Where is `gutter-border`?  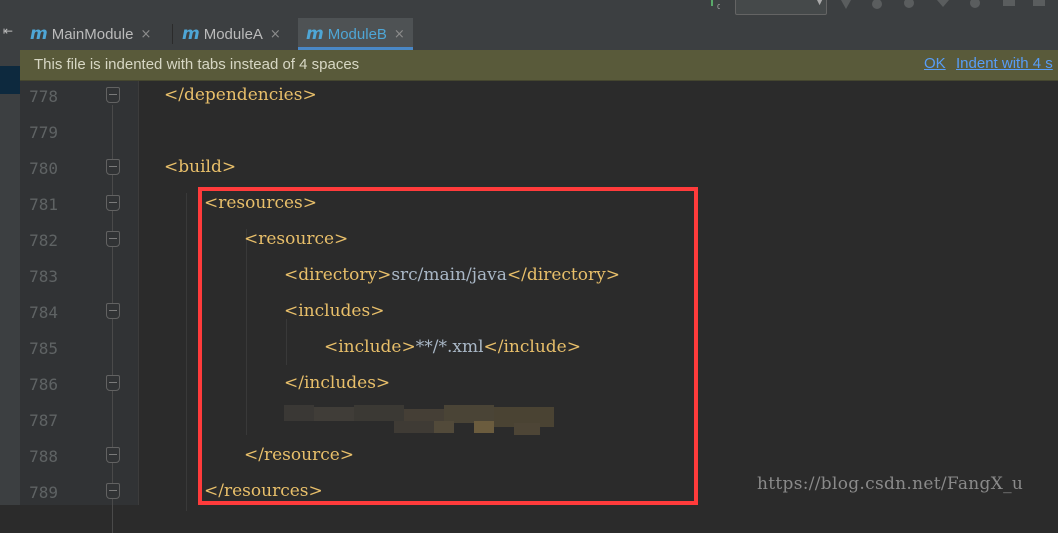
gutter-border is located at coordinates (138, 293).